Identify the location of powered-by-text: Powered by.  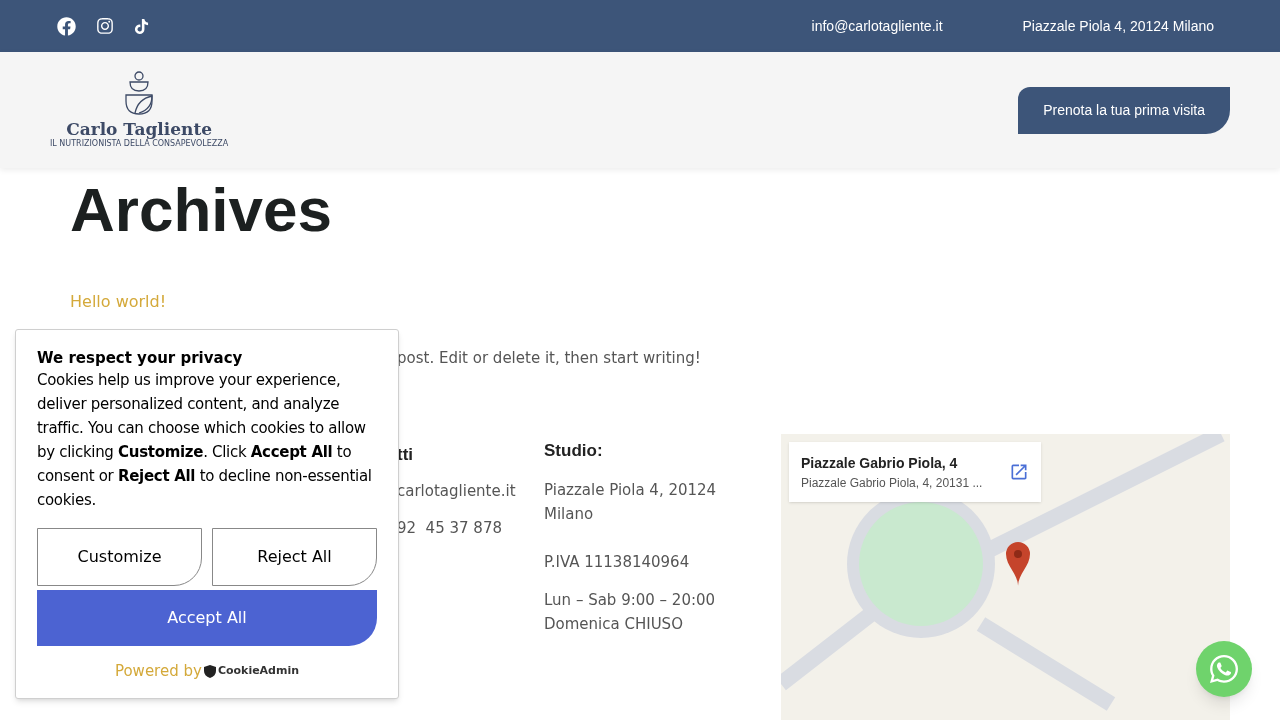
(158, 671).